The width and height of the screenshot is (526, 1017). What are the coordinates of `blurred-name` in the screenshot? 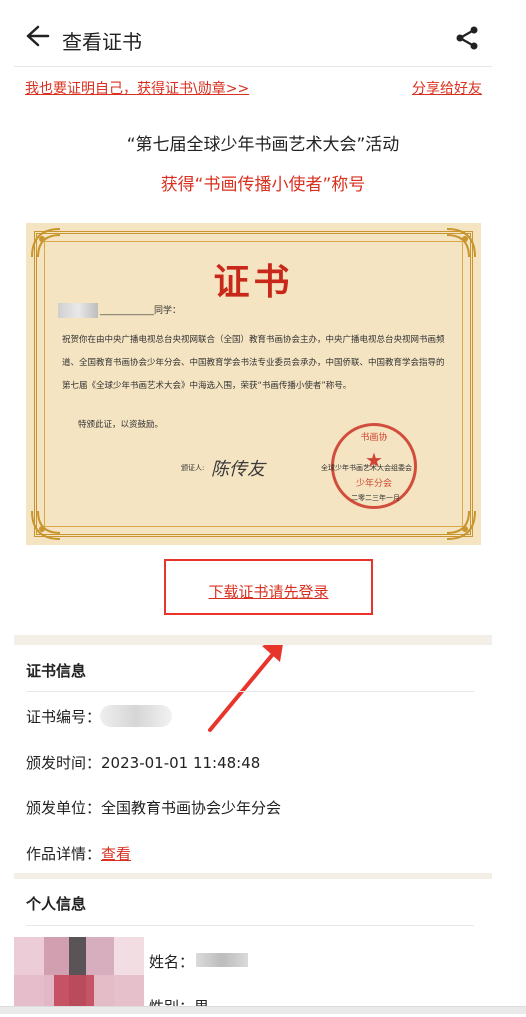 It's located at (222, 960).